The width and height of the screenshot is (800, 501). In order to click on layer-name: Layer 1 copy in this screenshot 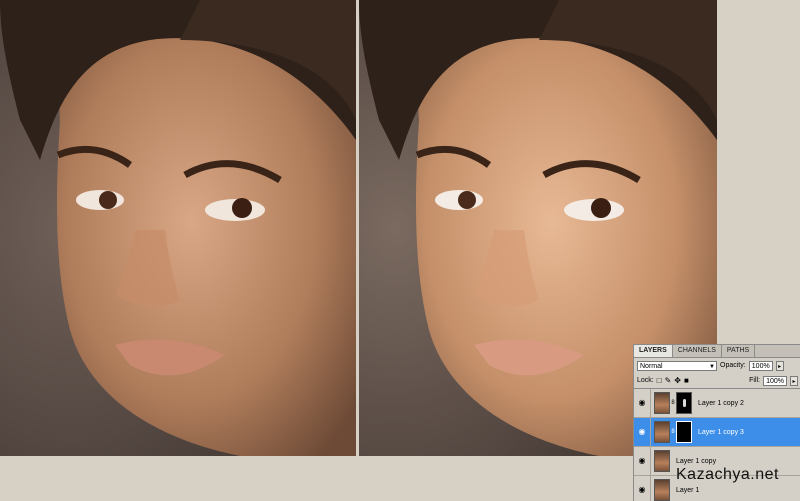, I will do `click(696, 461)`.